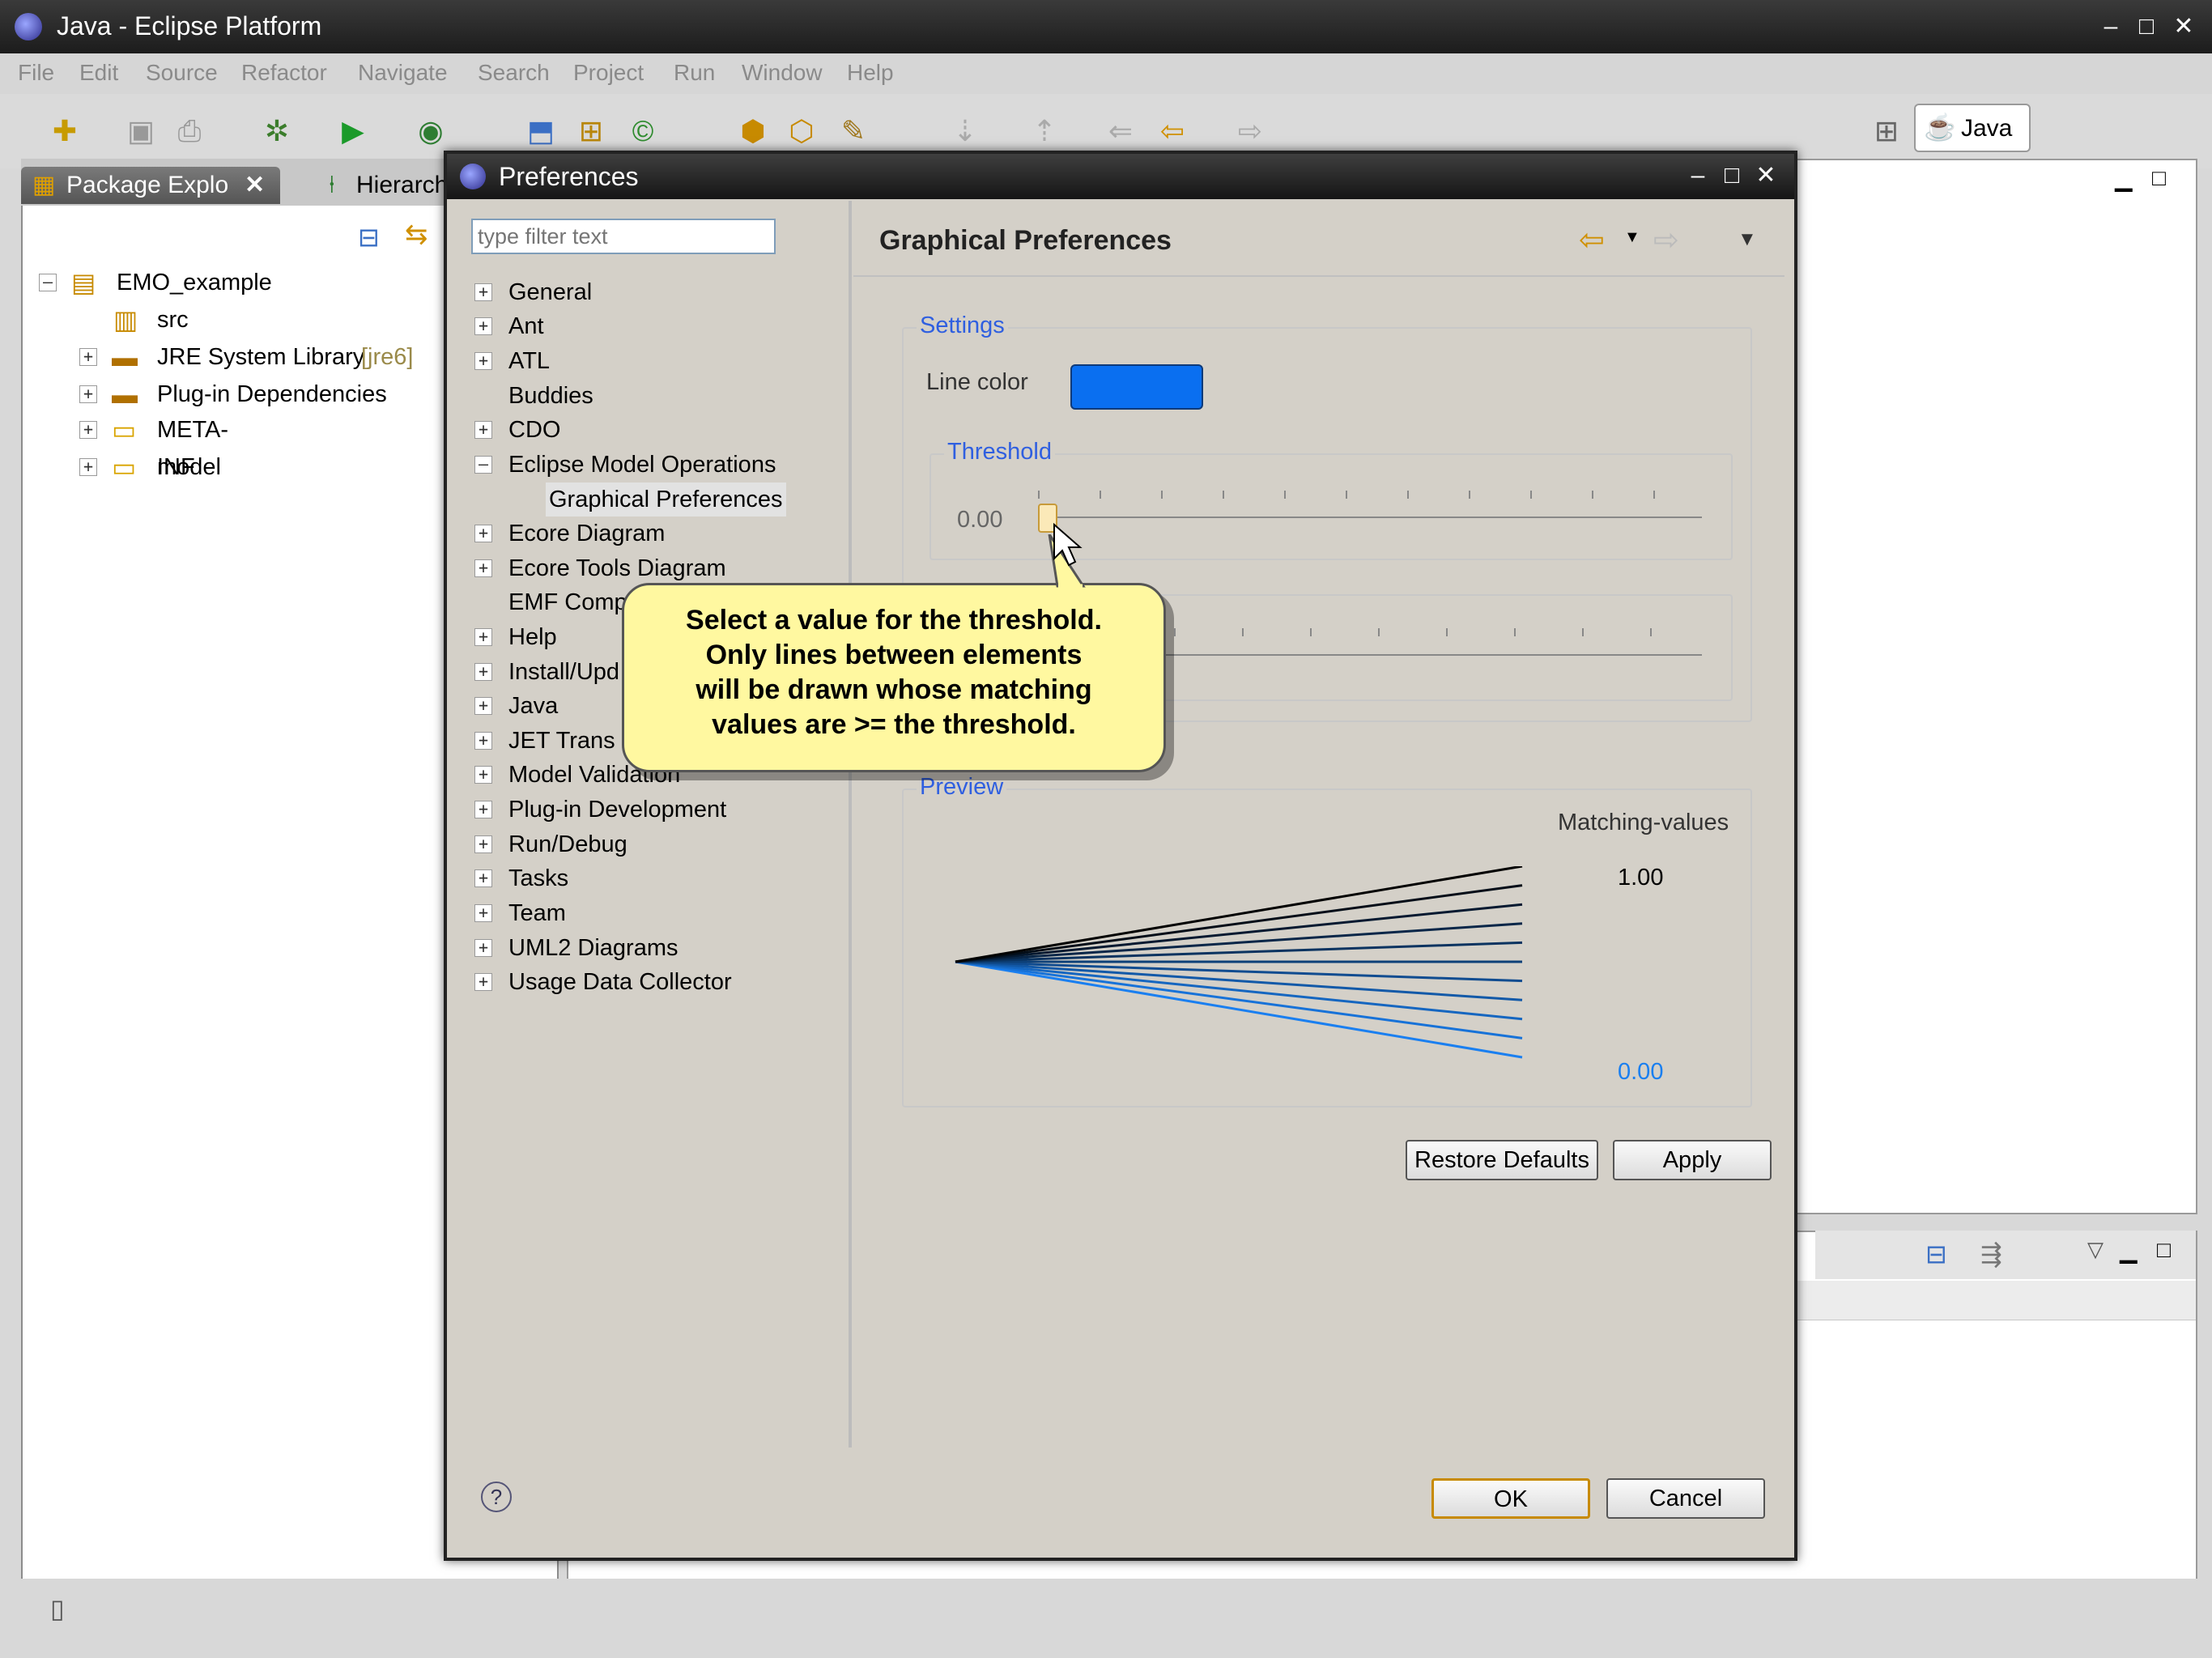  I want to click on print-icon: ⎙, so click(189, 131).